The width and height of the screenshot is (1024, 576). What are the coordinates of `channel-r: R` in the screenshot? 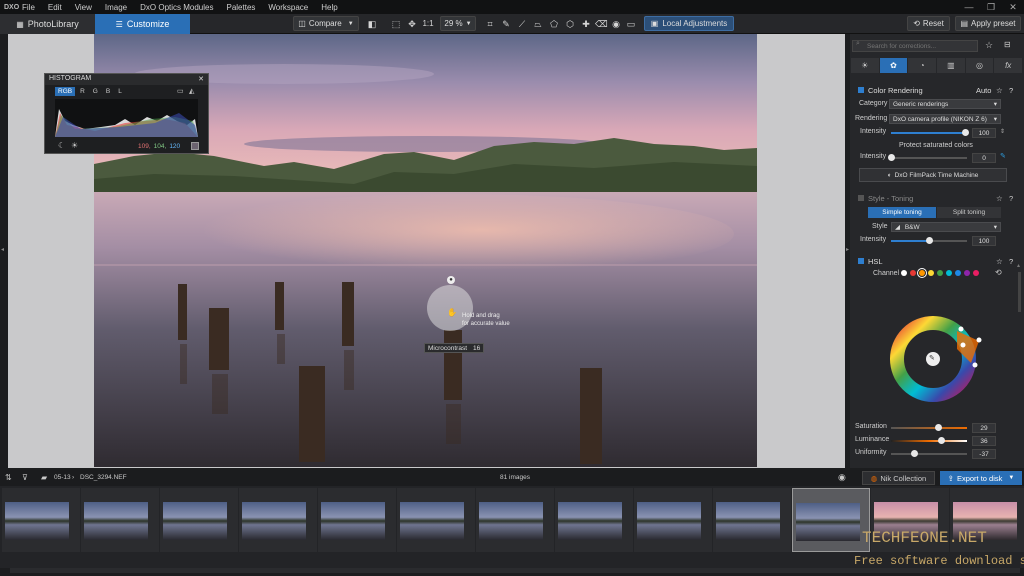 It's located at (82, 91).